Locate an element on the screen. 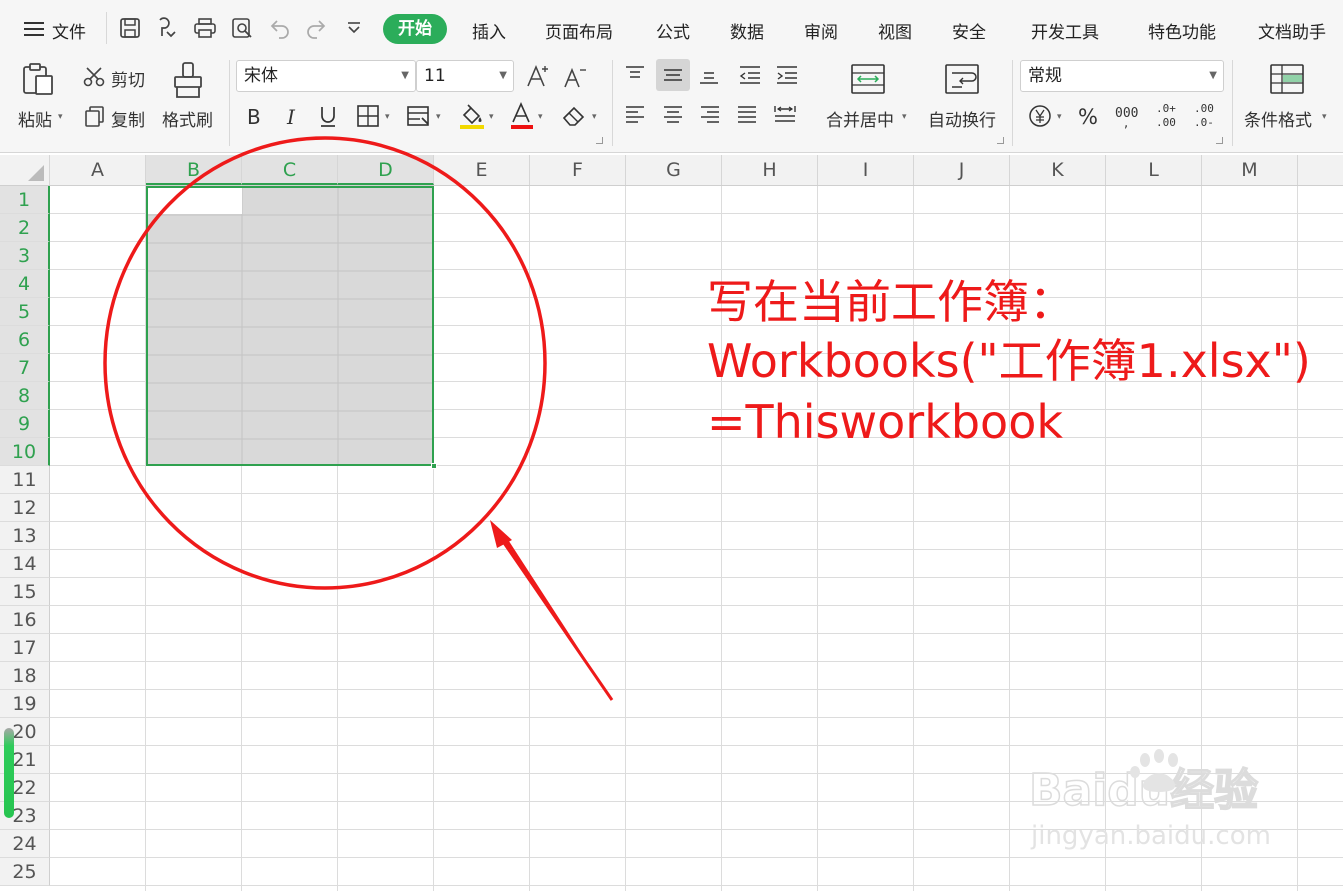 This screenshot has width=1343, height=891. row-header-19: 19 is located at coordinates (25, 704).